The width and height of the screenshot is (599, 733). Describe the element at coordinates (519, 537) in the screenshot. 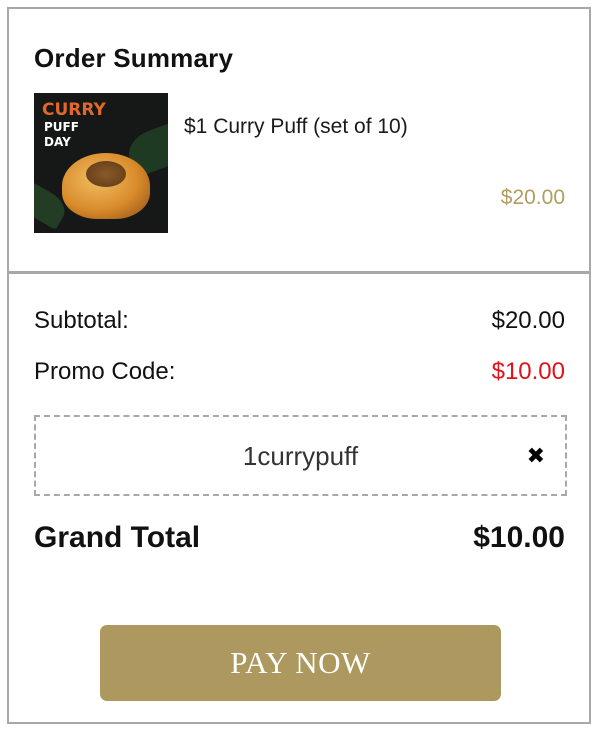

I see `grand-total-value: $10.00` at that location.